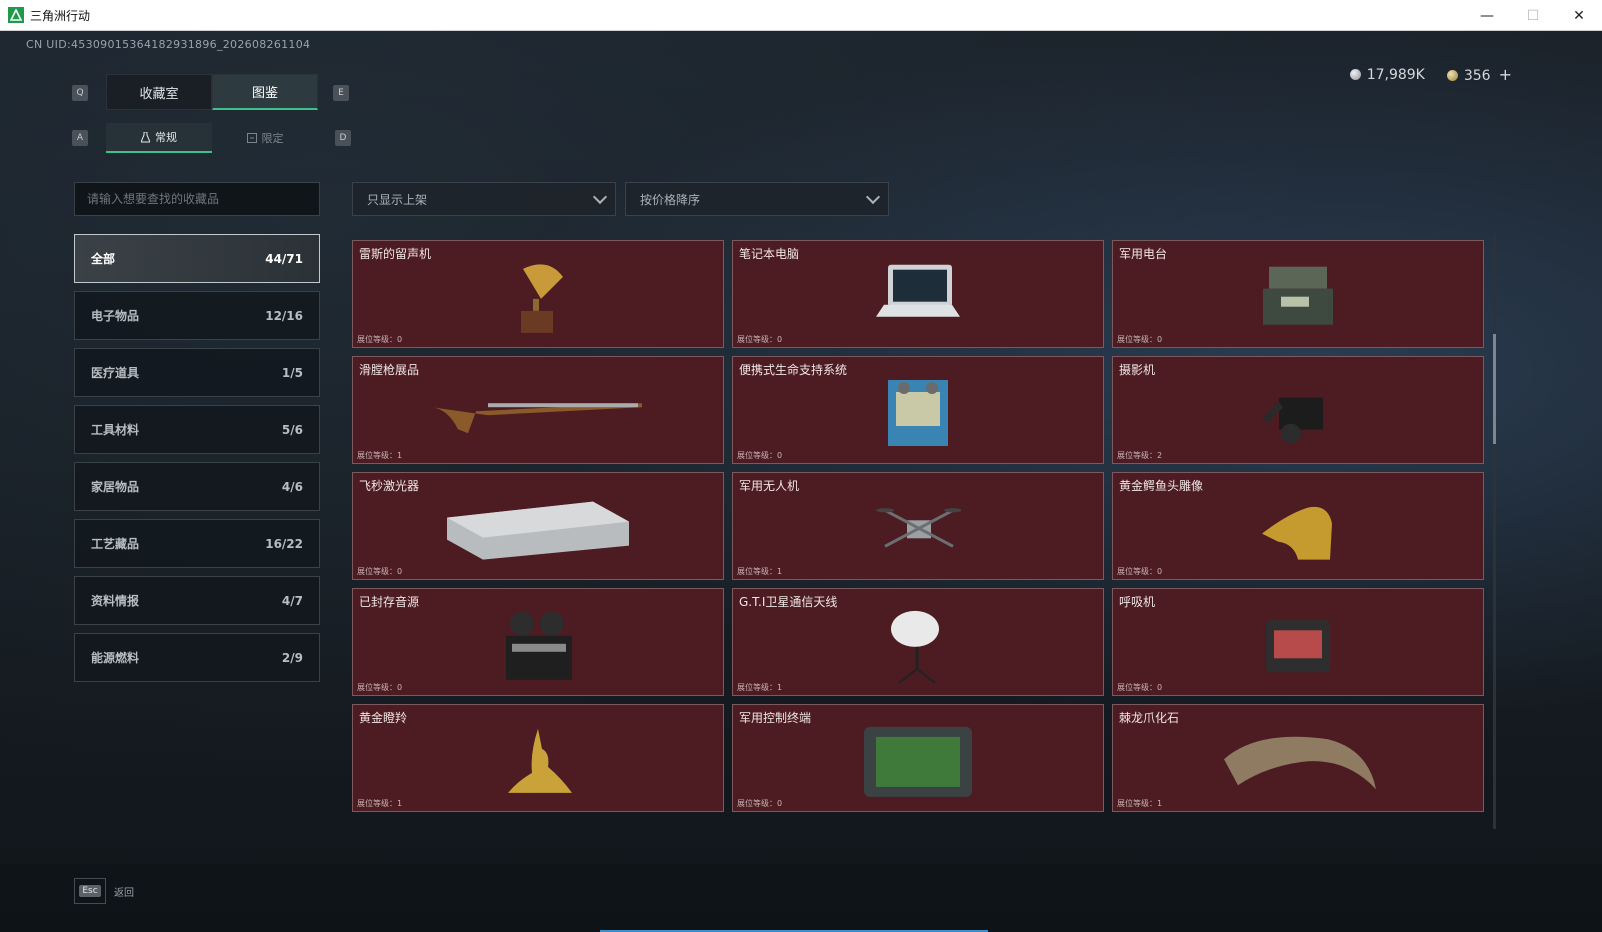  What do you see at coordinates (1533, 15) in the screenshot?
I see `maximize-button: ☐` at bounding box center [1533, 15].